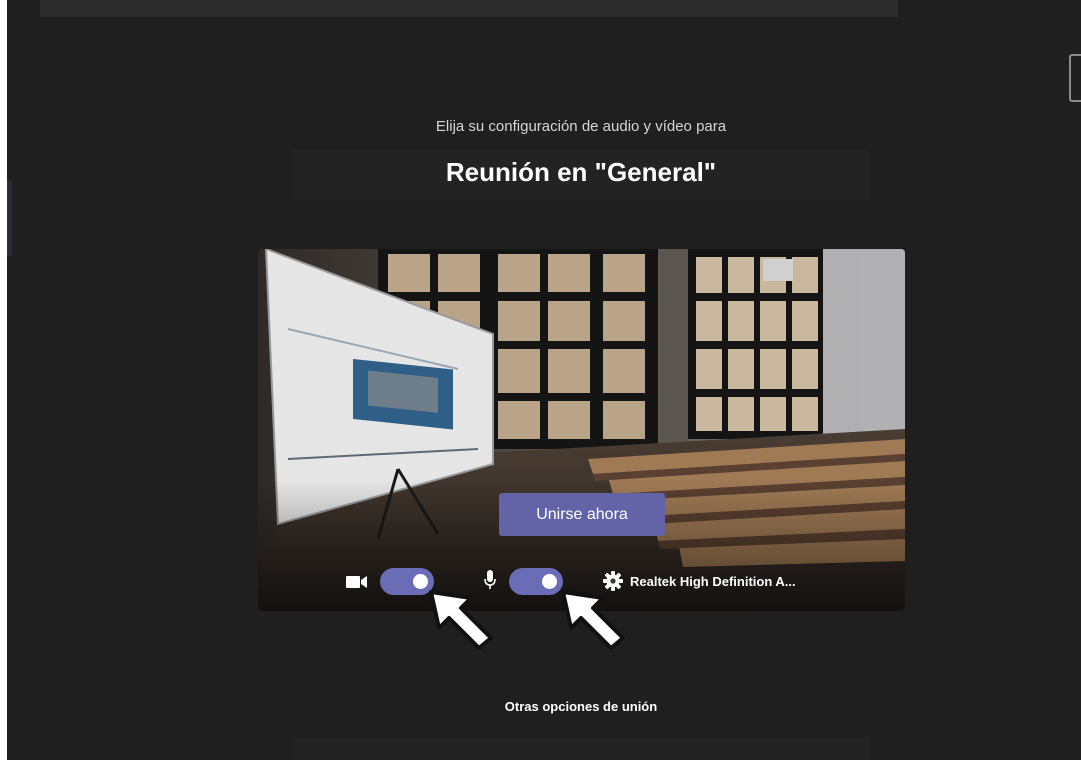 This screenshot has width=1081, height=760. Describe the element at coordinates (581, 706) in the screenshot. I see `other-join-options-heading: Otras opciones de unión` at that location.